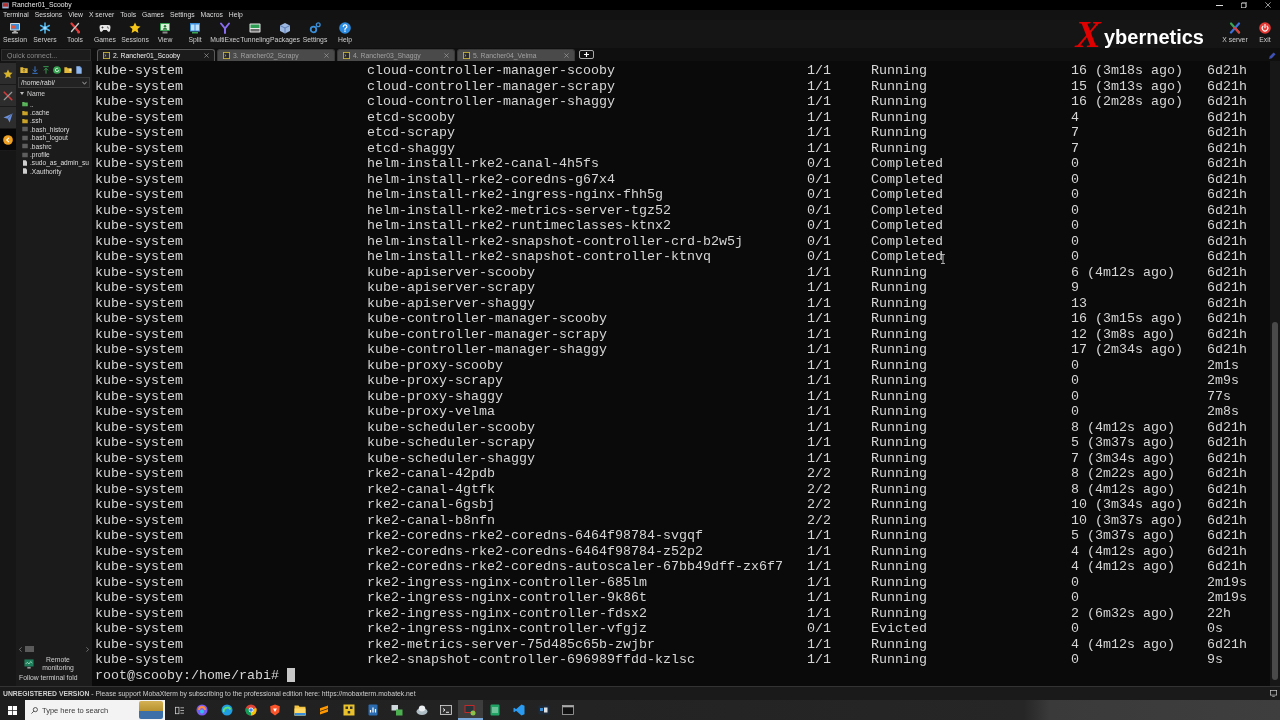  Describe the element at coordinates (421, 710) in the screenshot. I see `dome-icon` at that location.